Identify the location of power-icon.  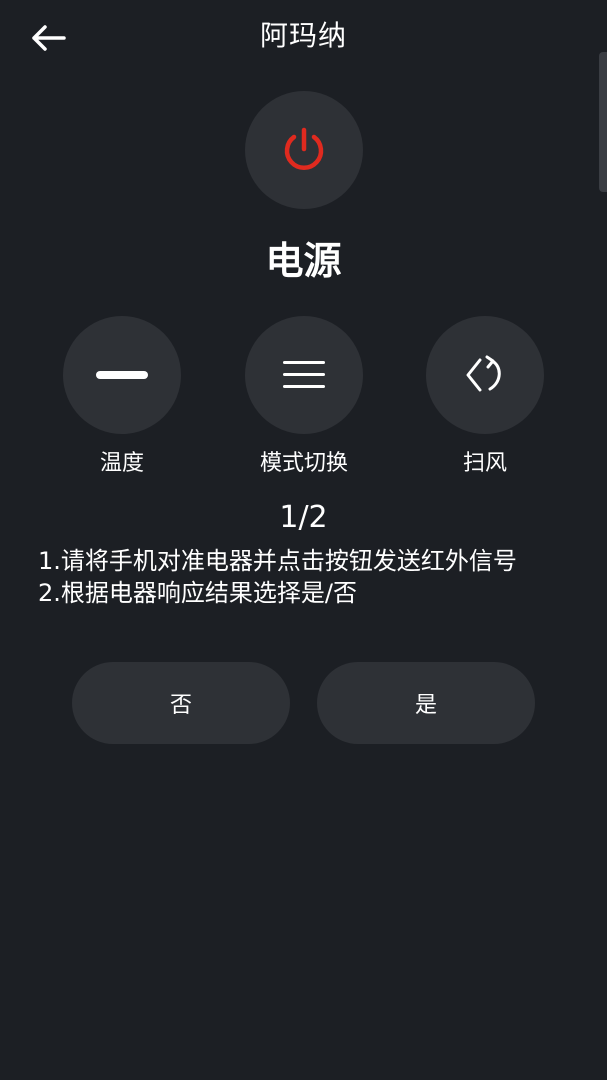
(304, 148).